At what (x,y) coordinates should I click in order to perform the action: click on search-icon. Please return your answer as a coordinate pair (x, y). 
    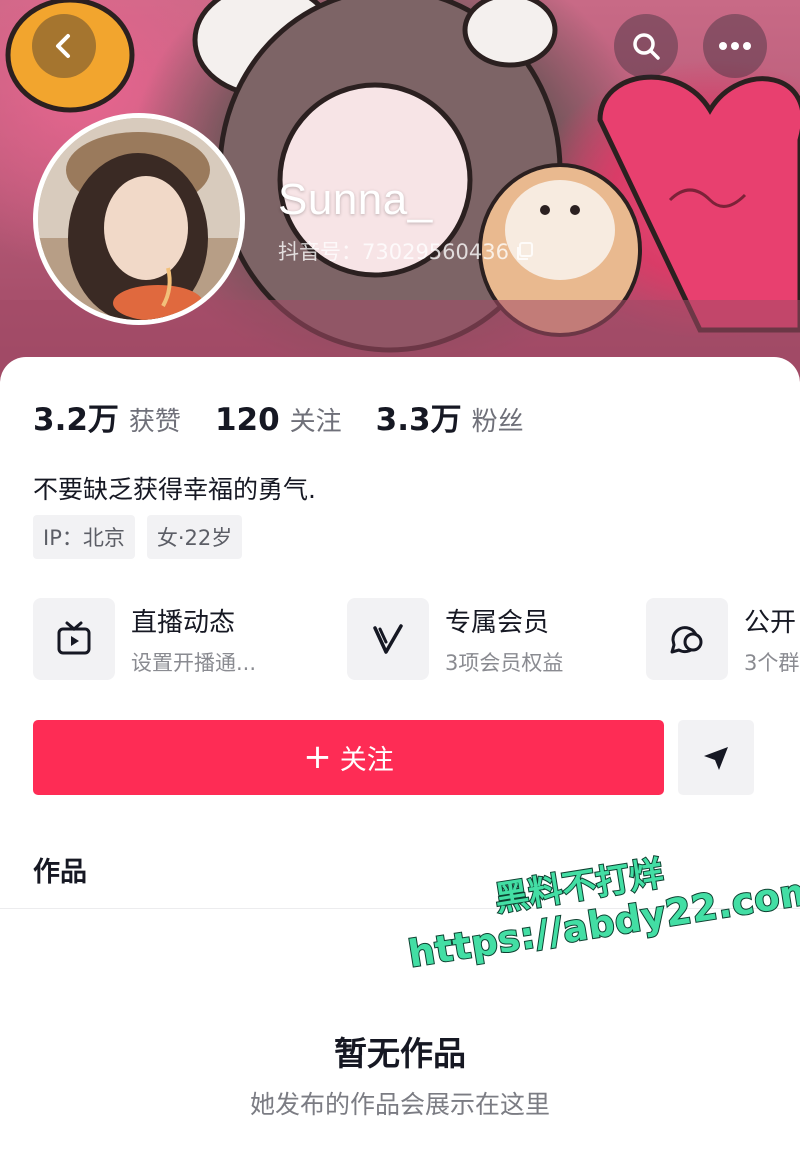
    Looking at the image, I should click on (646, 46).